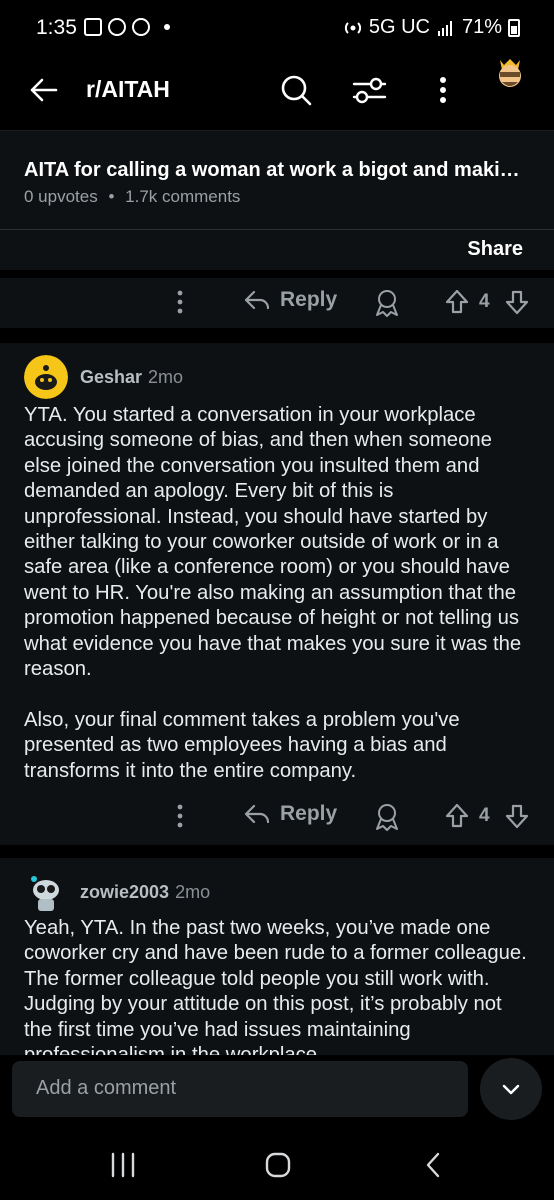 The image size is (554, 1200). I want to click on comment-author-row: zowie2003 2mo, so click(117, 892).